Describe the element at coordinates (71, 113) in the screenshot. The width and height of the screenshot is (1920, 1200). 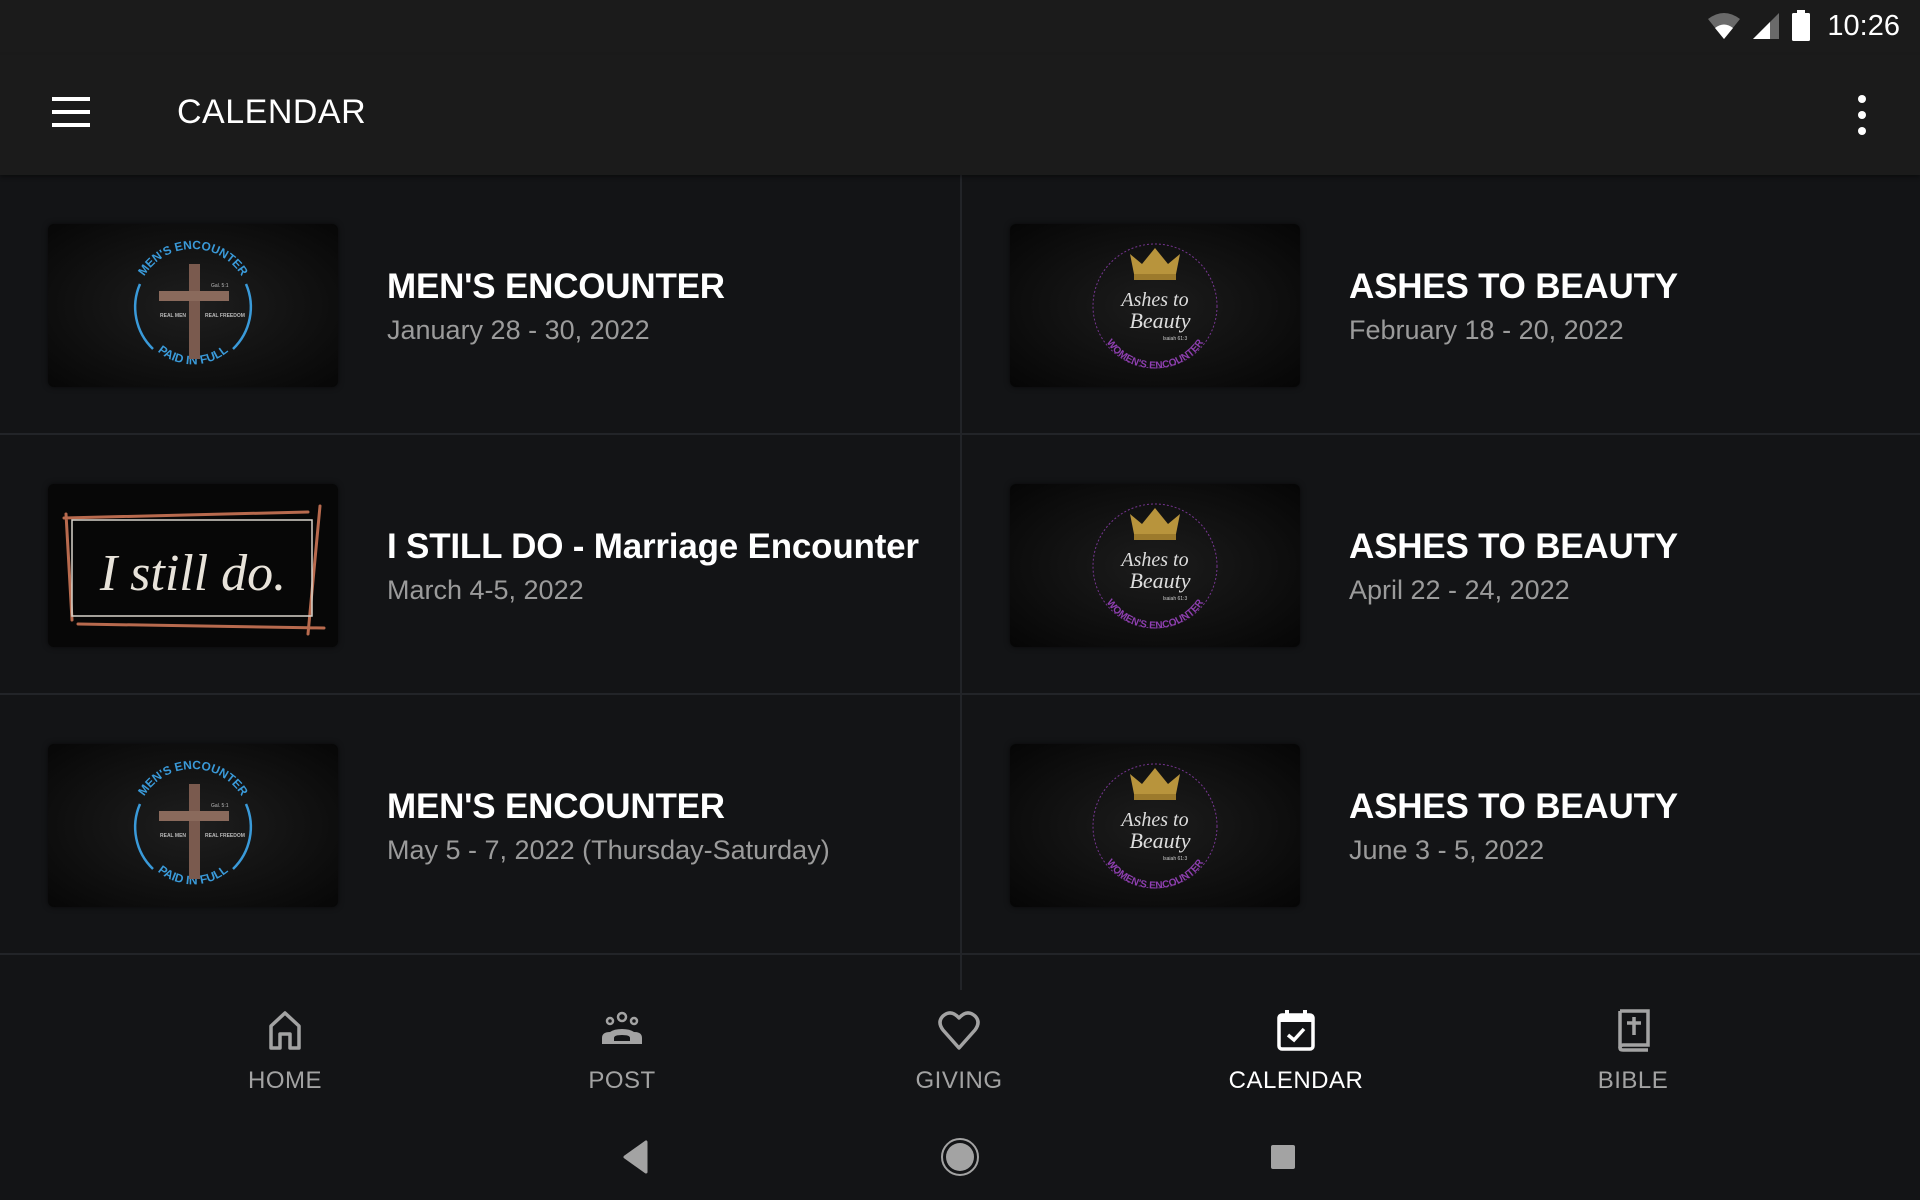
I see `hamburger-menu-icon` at that location.